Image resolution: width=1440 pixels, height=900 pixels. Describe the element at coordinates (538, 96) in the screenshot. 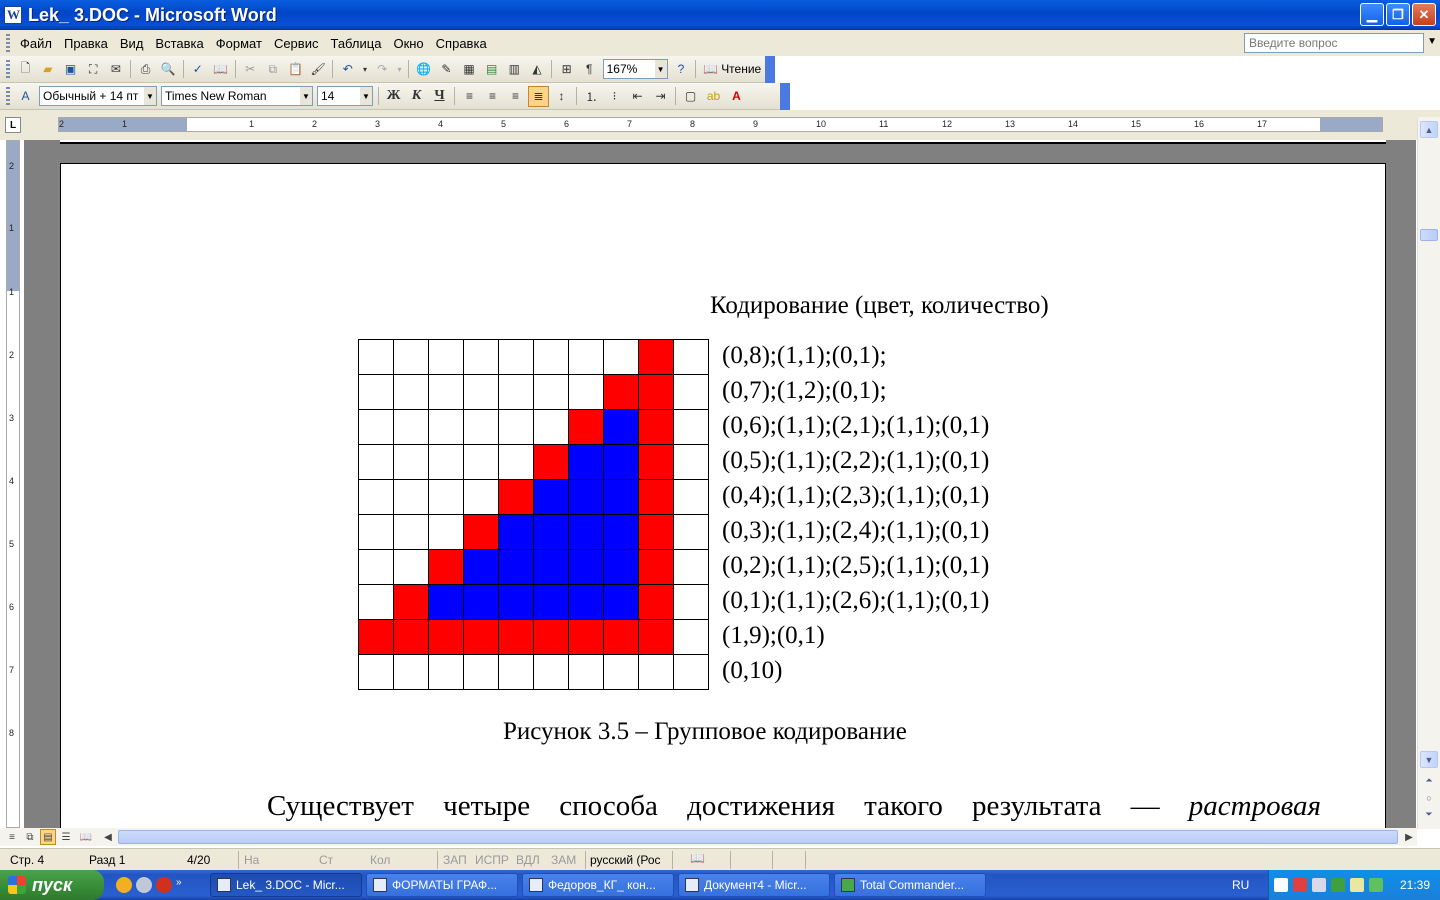

I see `justify-icon: ≣` at that location.